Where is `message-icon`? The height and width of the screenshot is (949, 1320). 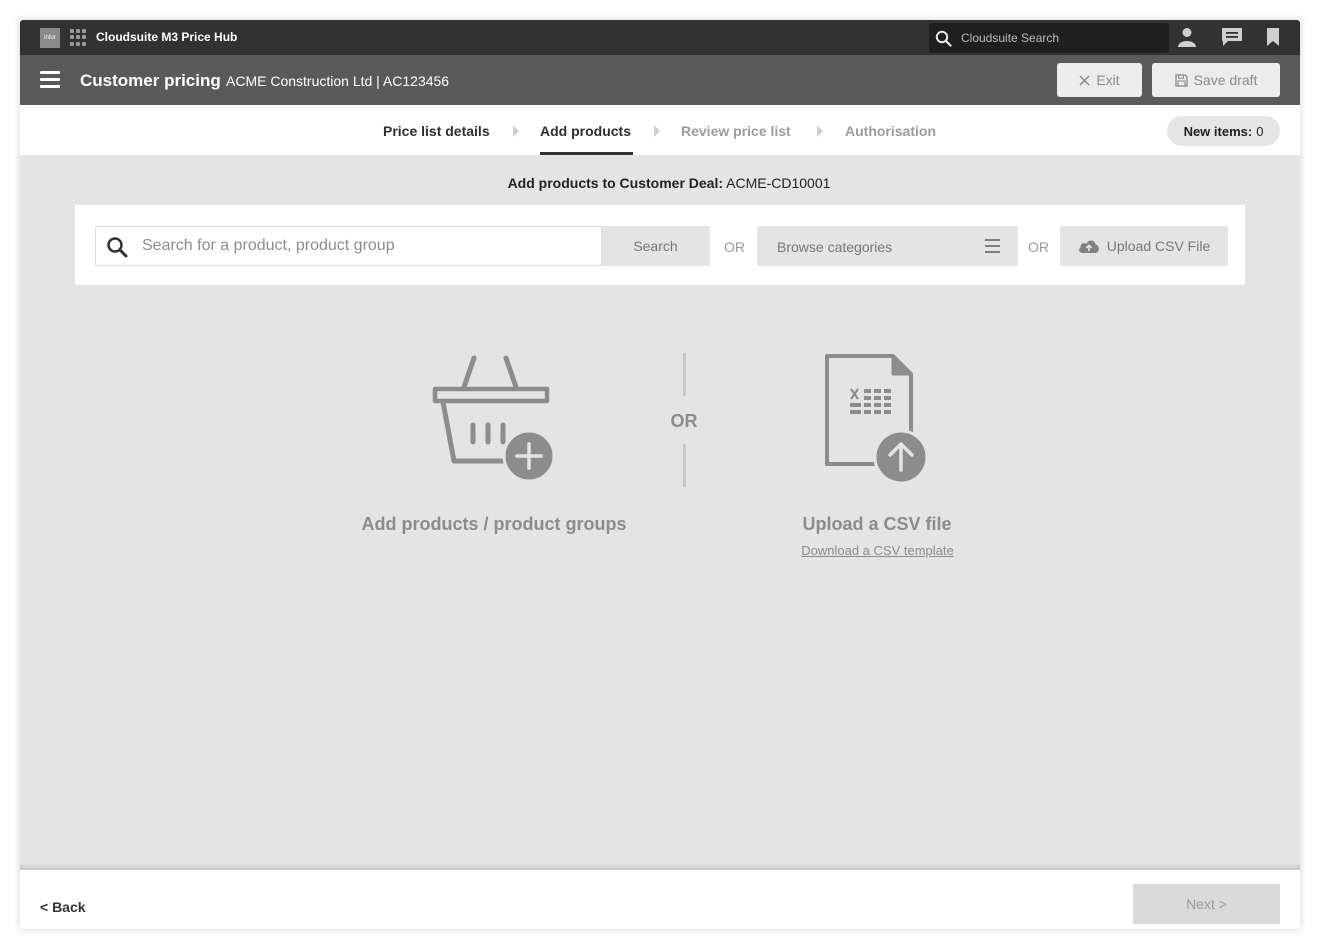
message-icon is located at coordinates (1232, 37).